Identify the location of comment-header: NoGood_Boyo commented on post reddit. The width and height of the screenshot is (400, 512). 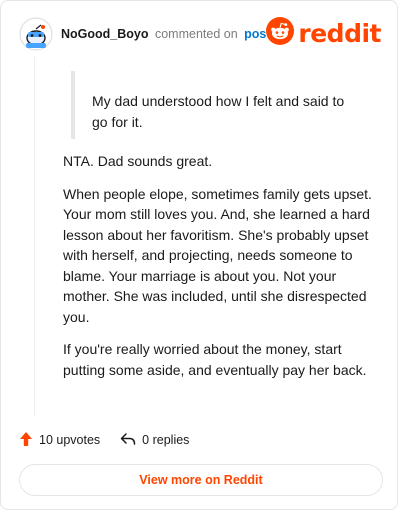
(200, 35).